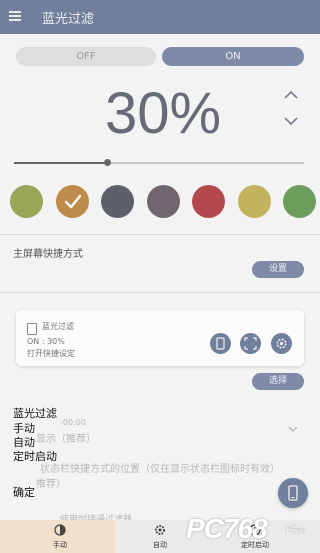 The height and width of the screenshot is (553, 320). I want to click on hamburger-menu-icon, so click(15, 16).